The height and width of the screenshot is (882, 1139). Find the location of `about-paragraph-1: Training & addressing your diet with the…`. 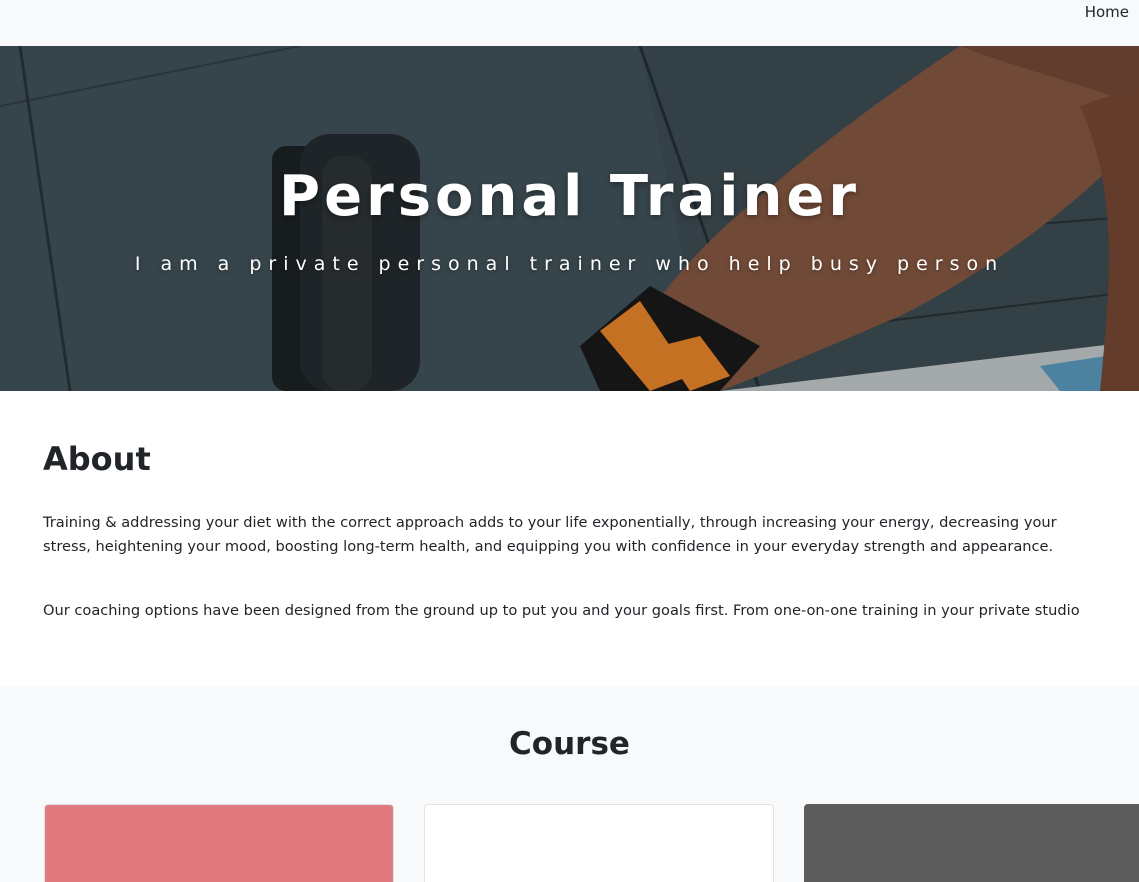

about-paragraph-1: Training & addressing your diet with the… is located at coordinates (550, 534).